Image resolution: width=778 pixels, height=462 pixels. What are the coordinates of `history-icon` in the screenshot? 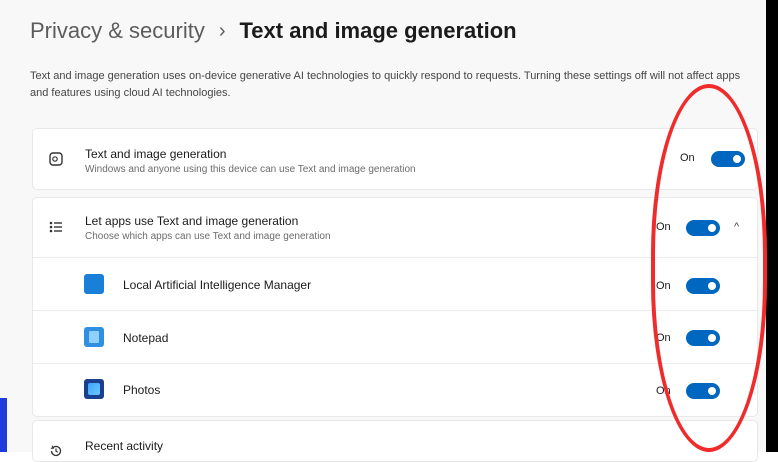 It's located at (56, 451).